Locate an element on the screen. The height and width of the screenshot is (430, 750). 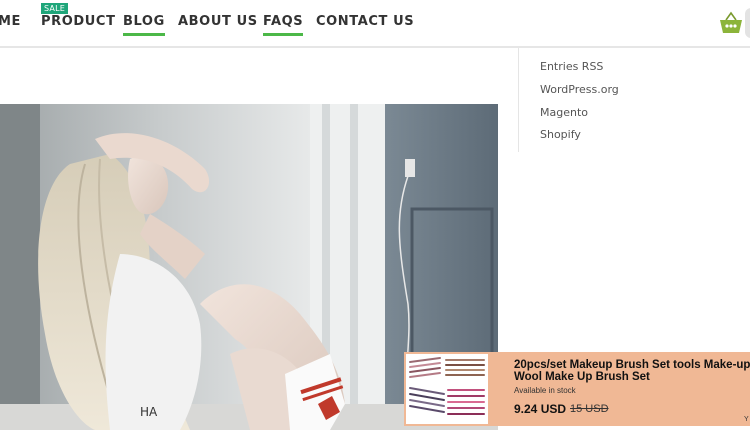
sidebar-link-wordpress: WordPress.org is located at coordinates (579, 89).